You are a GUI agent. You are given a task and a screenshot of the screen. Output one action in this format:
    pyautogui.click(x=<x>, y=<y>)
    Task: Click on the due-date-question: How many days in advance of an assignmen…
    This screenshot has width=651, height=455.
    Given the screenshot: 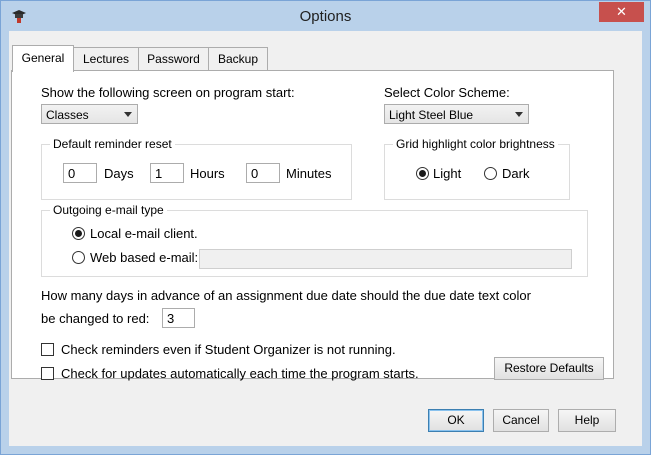 What is the action you would take?
    pyautogui.click(x=286, y=295)
    